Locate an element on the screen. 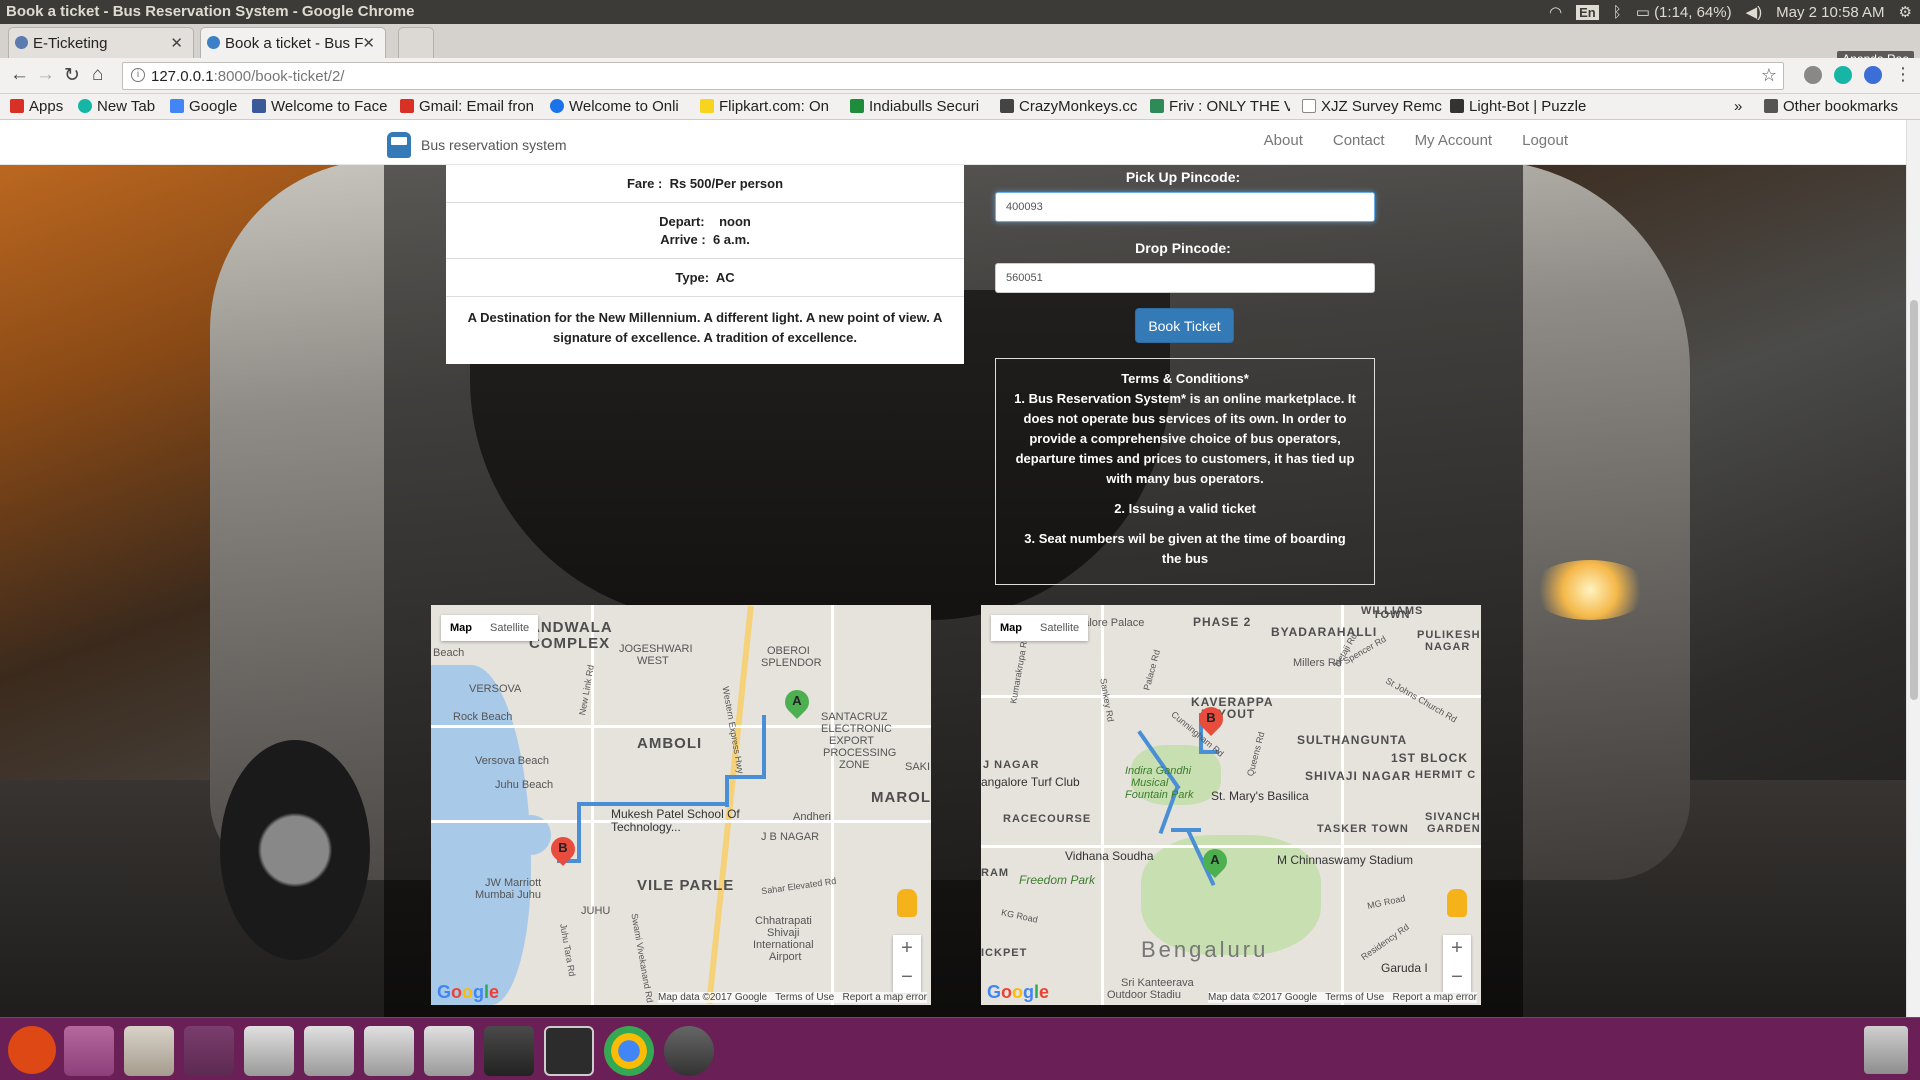 The width and height of the screenshot is (1920, 1080). settings-gear-icon: ⚙ is located at coordinates (1905, 12).